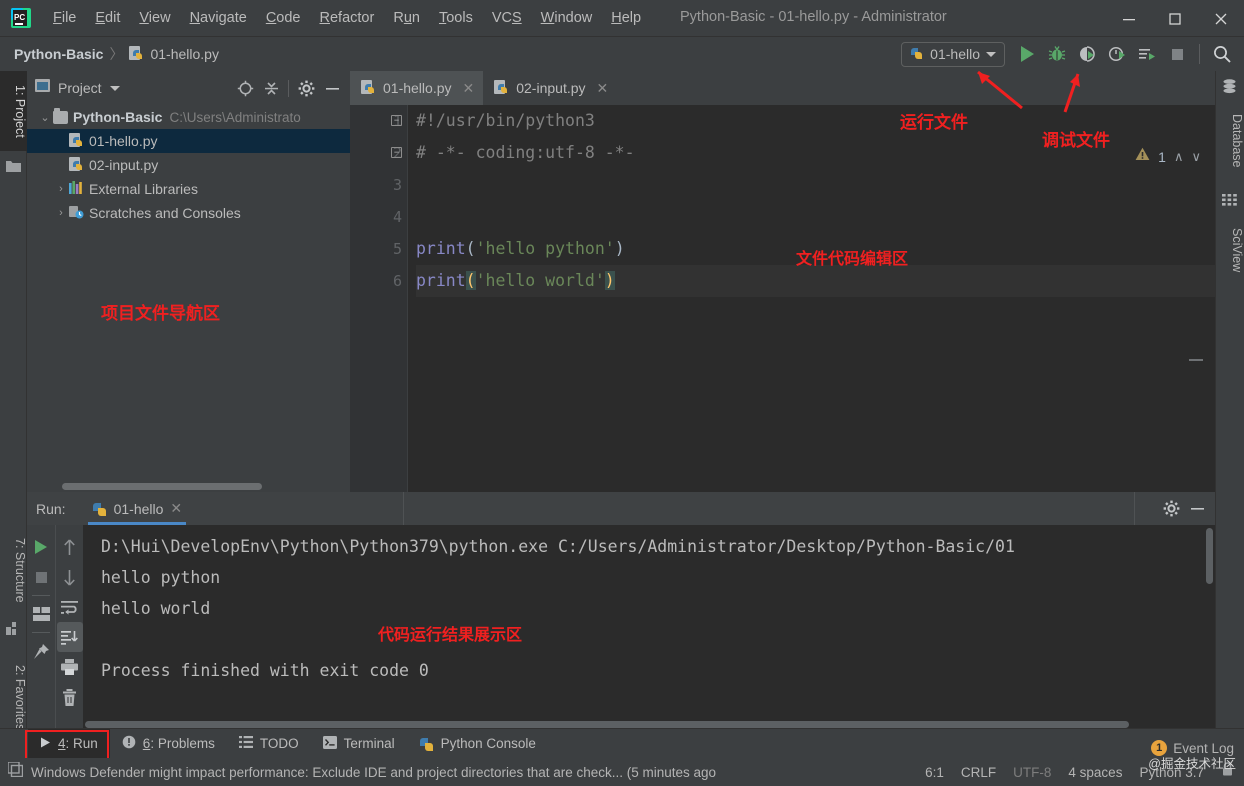 Image resolution: width=1244 pixels, height=786 pixels. Describe the element at coordinates (160, 313) in the screenshot. I see `annotation-project-nav-area: 项目文件导航区` at that location.